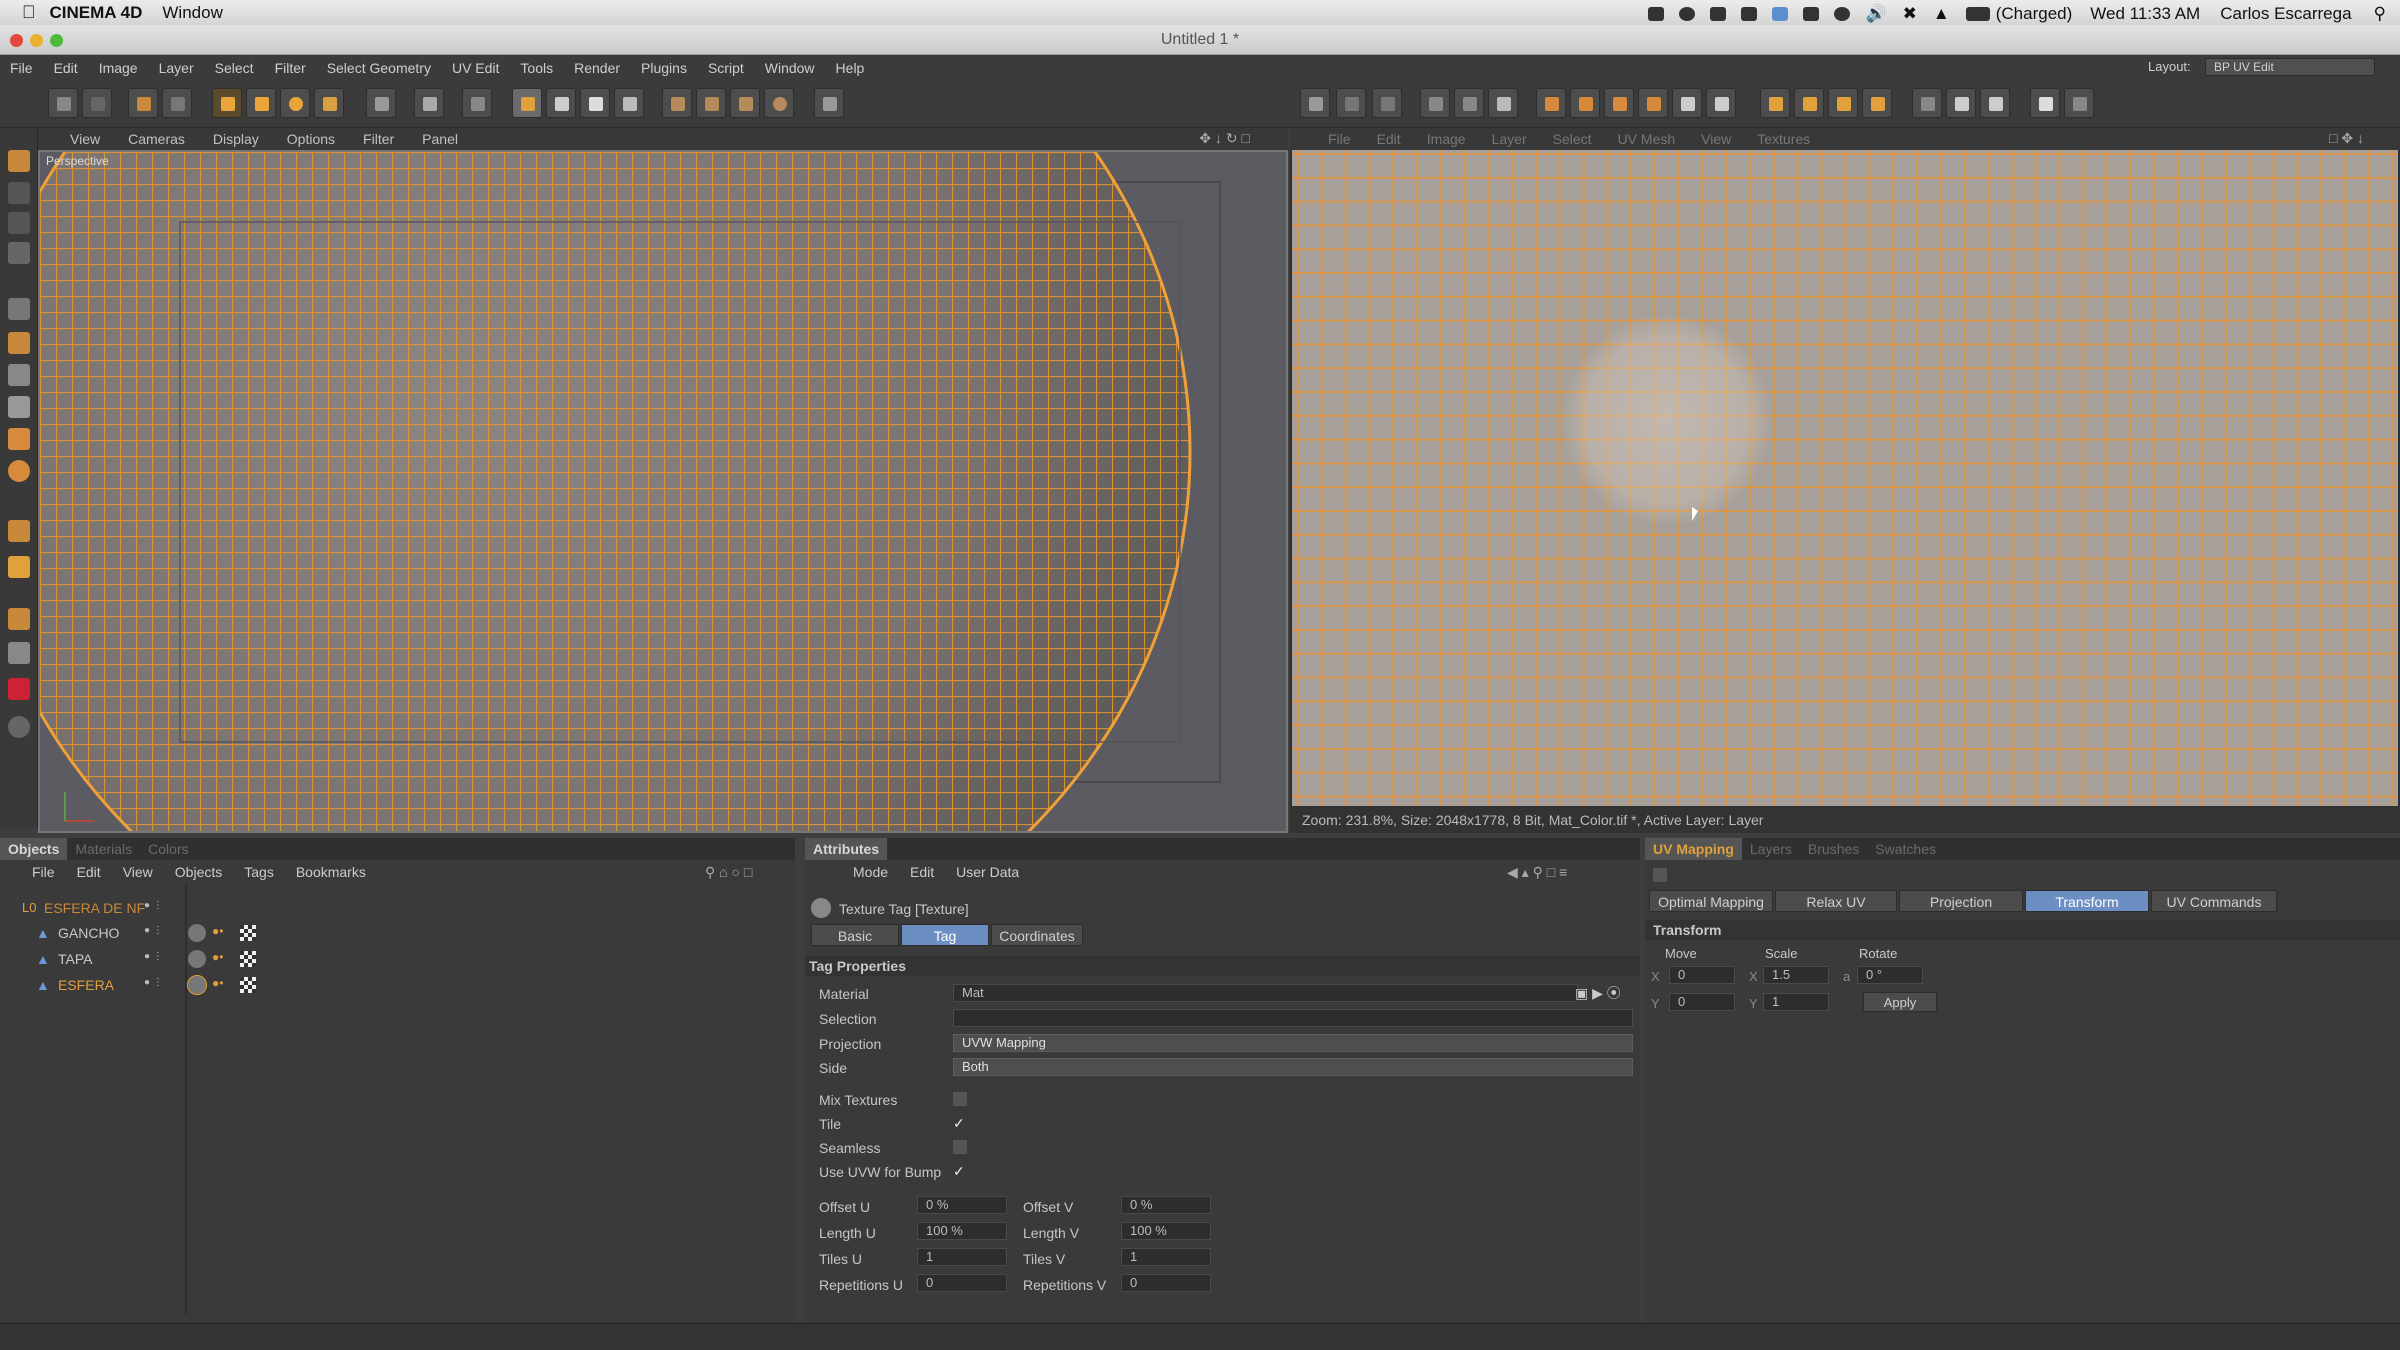 The image size is (2400, 1350). Describe the element at coordinates (2290, 67) in the screenshot. I see `layout-select: BP UV Edit` at that location.